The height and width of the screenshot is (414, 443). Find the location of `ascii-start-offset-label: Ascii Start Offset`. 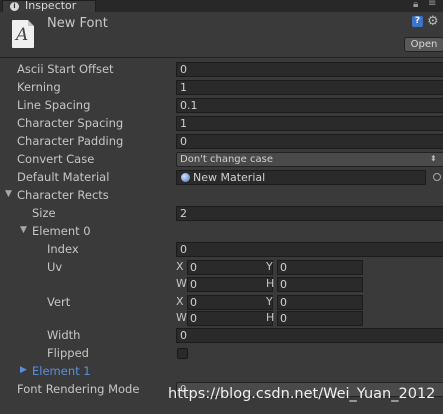

ascii-start-offset-label: Ascii Start Offset is located at coordinates (65, 69).